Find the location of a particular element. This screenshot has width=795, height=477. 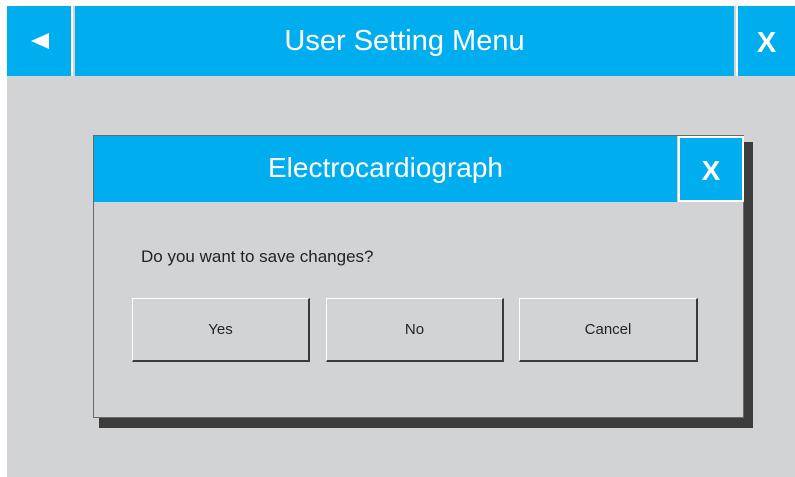

left-triangle-icon is located at coordinates (40, 41).